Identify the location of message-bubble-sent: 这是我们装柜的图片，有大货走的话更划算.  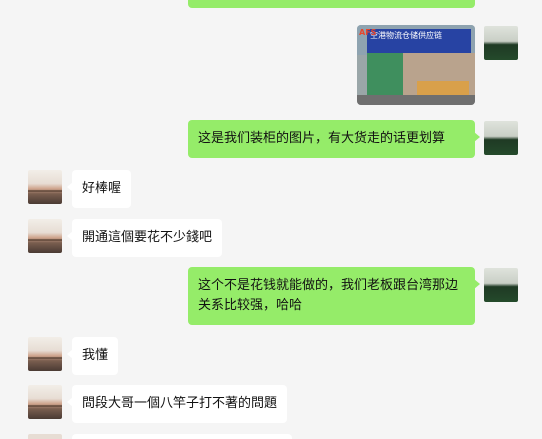
(334, 139).